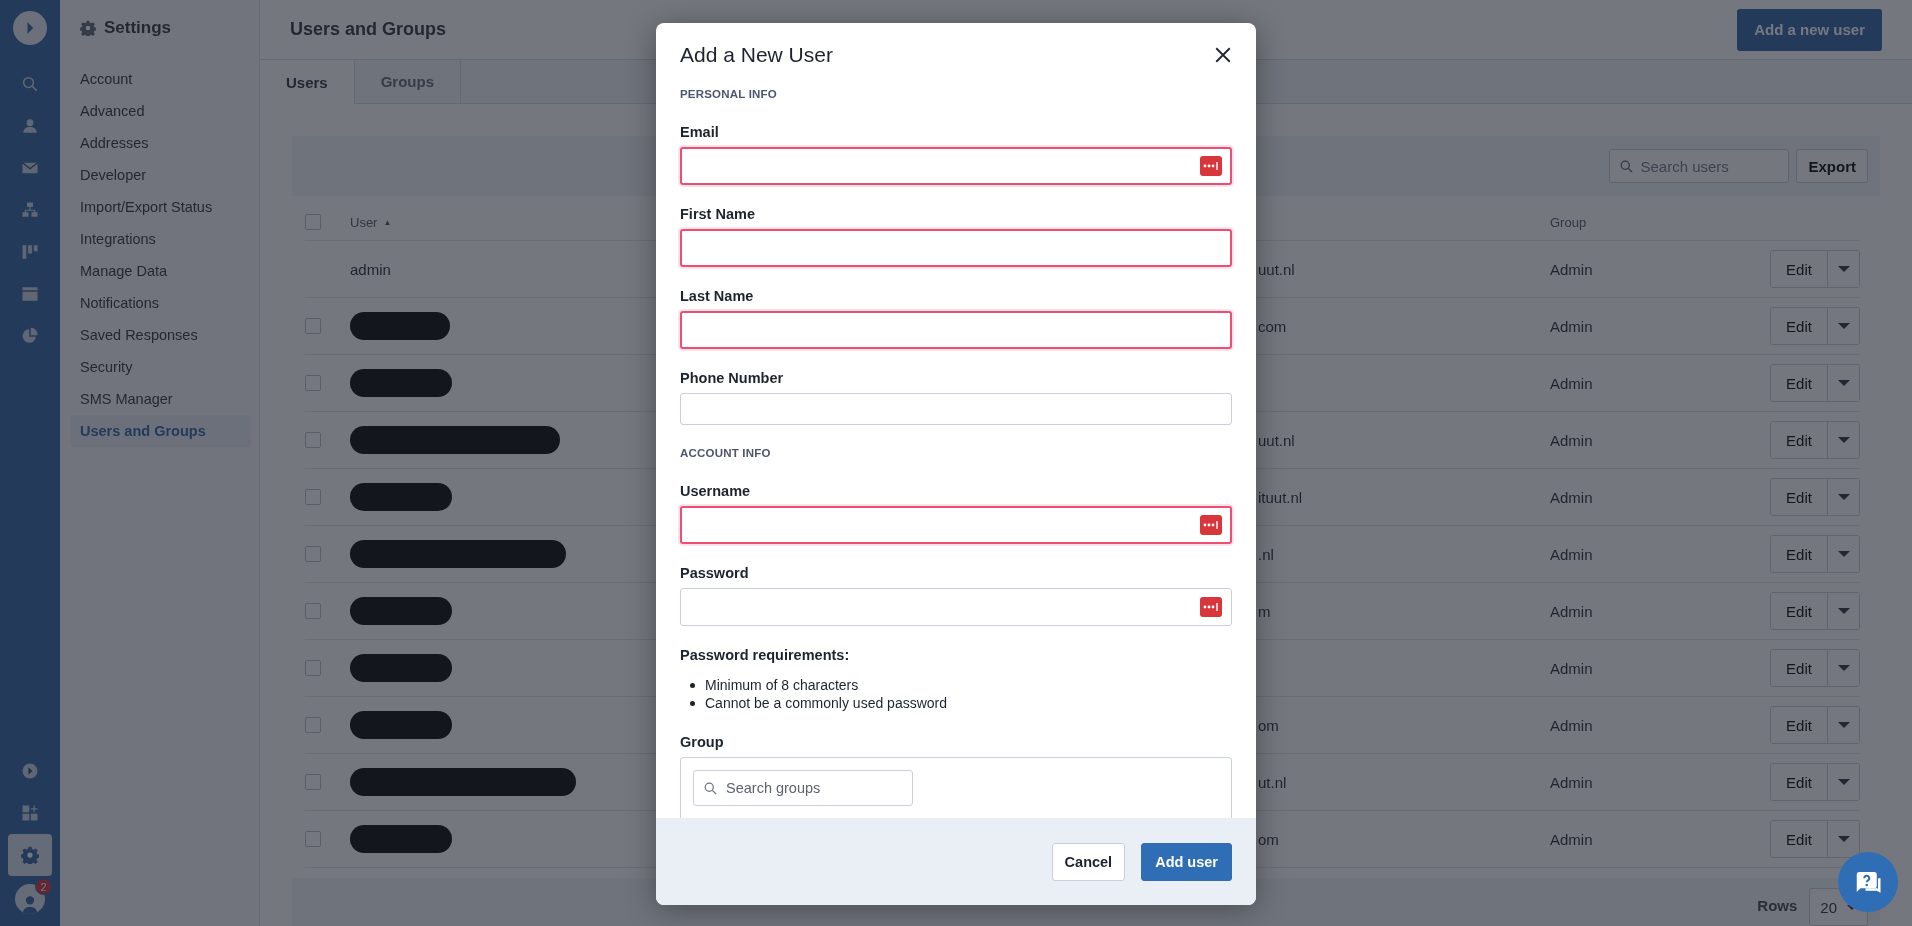  What do you see at coordinates (729, 94) in the screenshot?
I see `section-heading: PERSONAL INFO` at bounding box center [729, 94].